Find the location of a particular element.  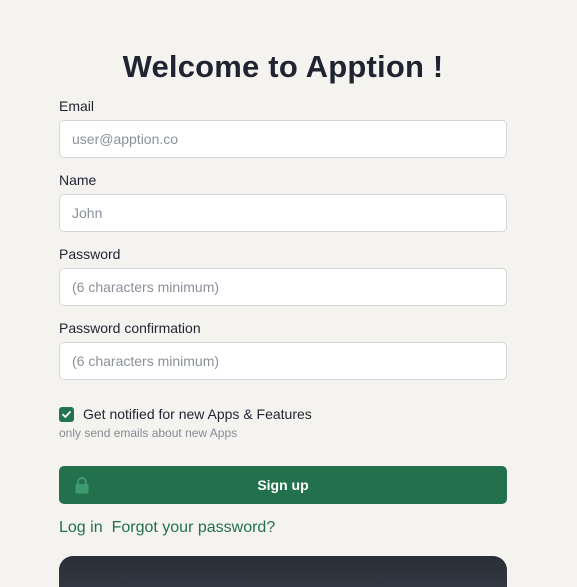

password-confirmation-field is located at coordinates (283, 361).